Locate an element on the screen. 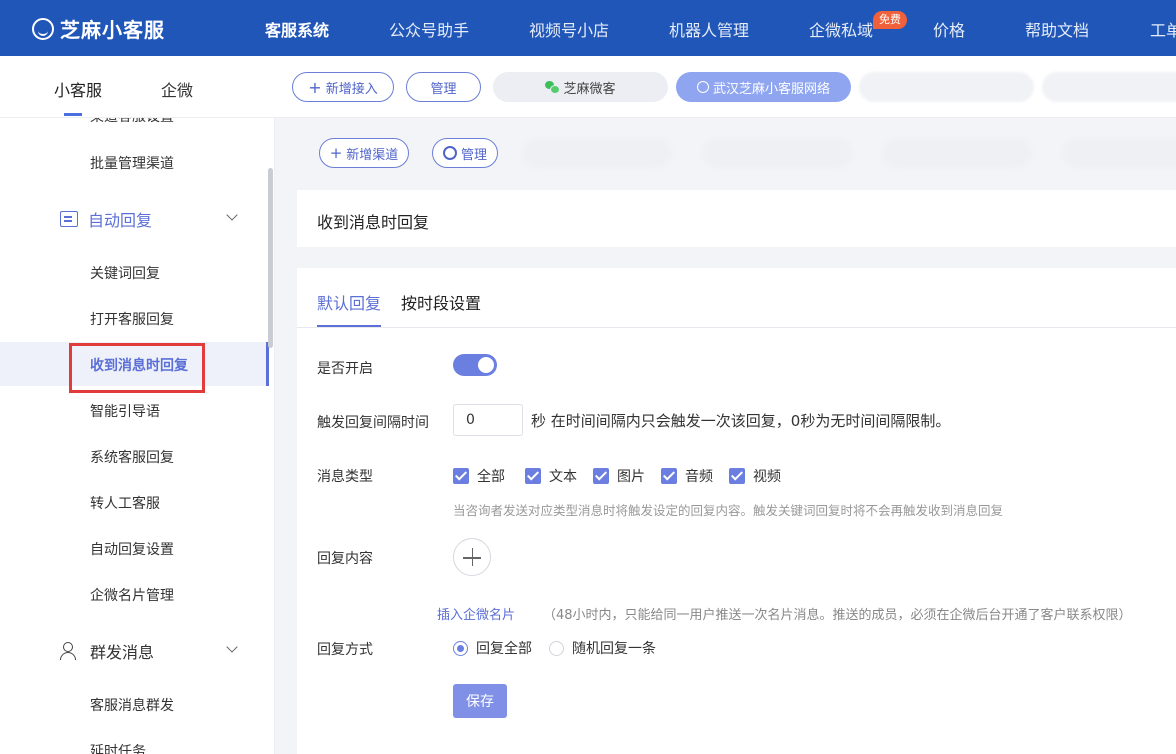 The image size is (1176, 754). manage-channel-button: 管理 is located at coordinates (465, 153).